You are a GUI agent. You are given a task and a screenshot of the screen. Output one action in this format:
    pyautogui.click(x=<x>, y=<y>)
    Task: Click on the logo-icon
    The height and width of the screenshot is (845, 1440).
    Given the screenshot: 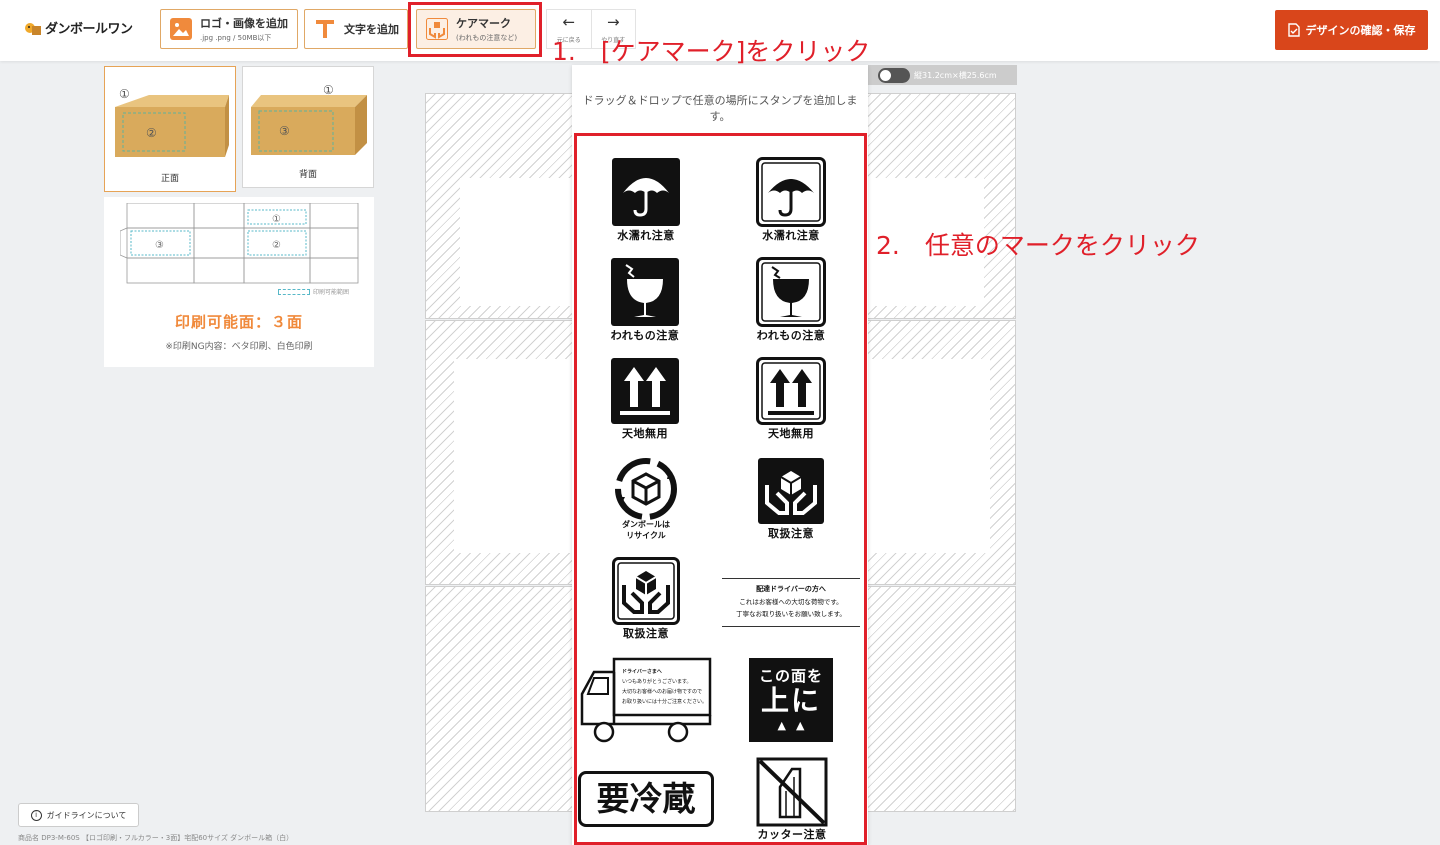 What is the action you would take?
    pyautogui.click(x=33, y=28)
    